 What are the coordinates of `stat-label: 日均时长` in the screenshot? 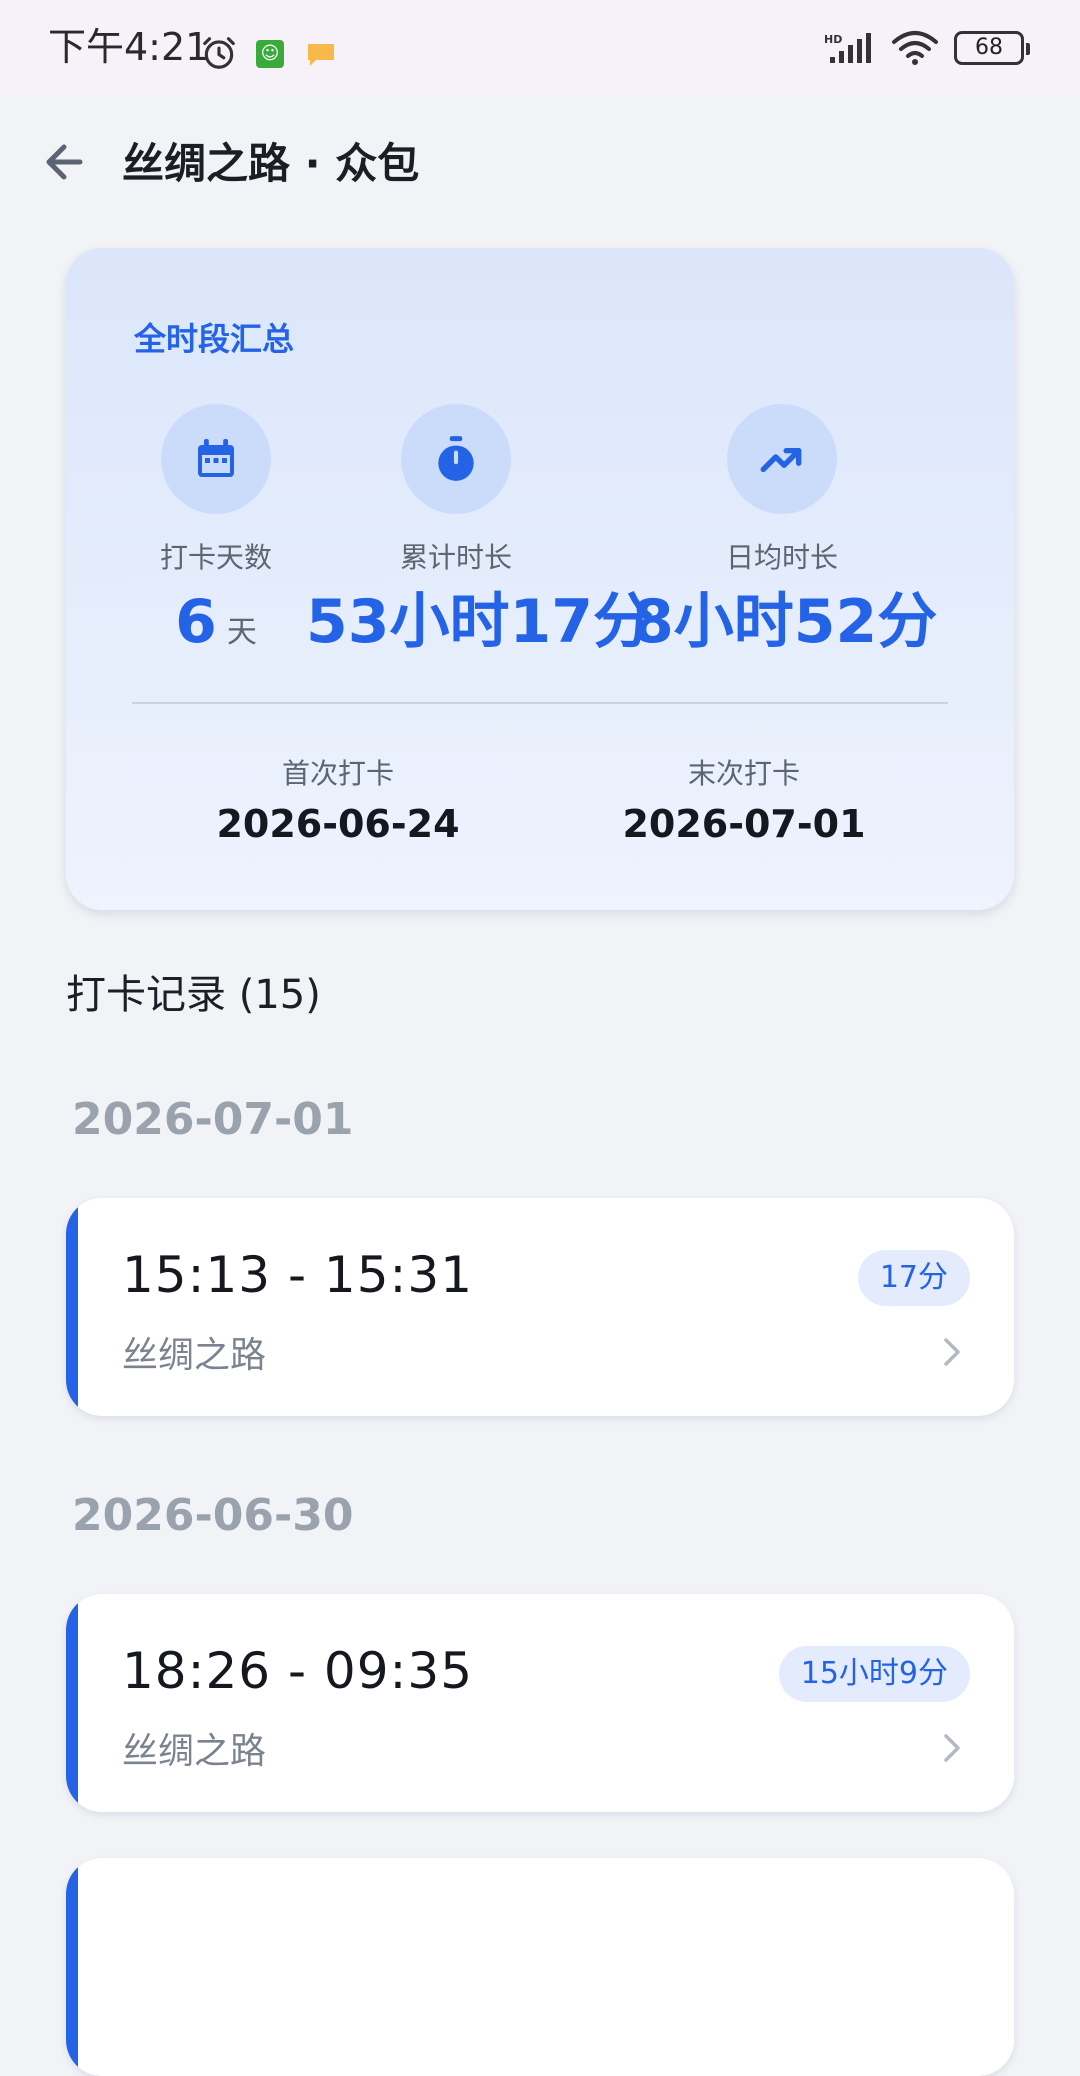 It's located at (781, 557).